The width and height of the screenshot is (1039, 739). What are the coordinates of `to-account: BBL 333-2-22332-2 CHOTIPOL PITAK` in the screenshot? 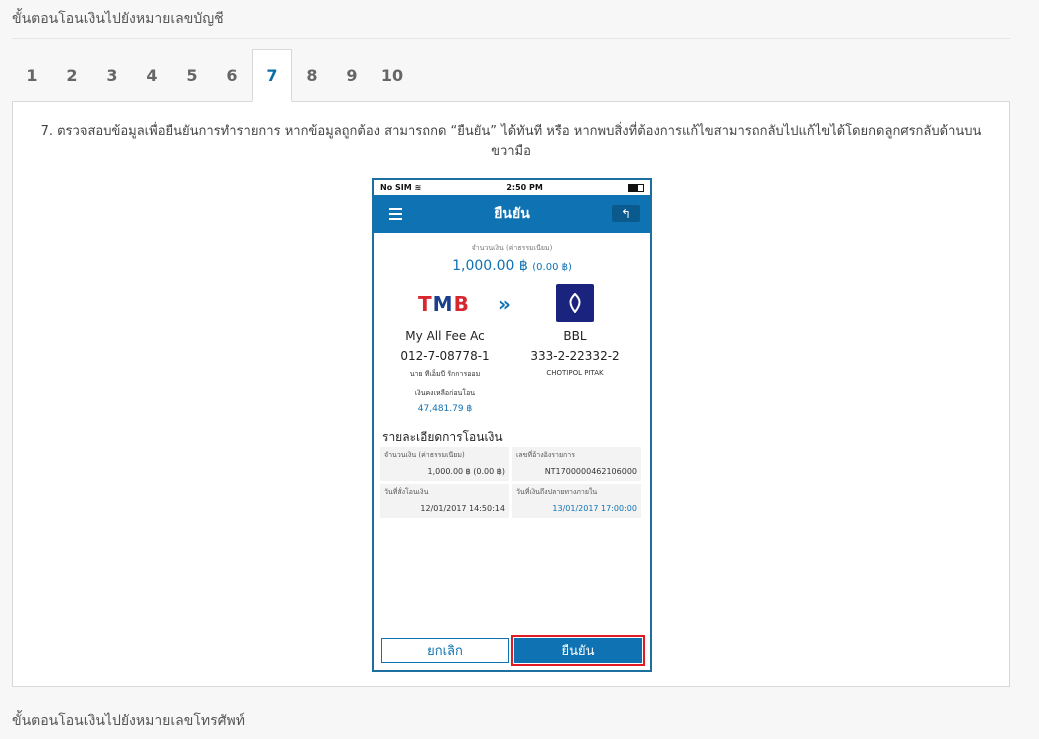 It's located at (575, 353).